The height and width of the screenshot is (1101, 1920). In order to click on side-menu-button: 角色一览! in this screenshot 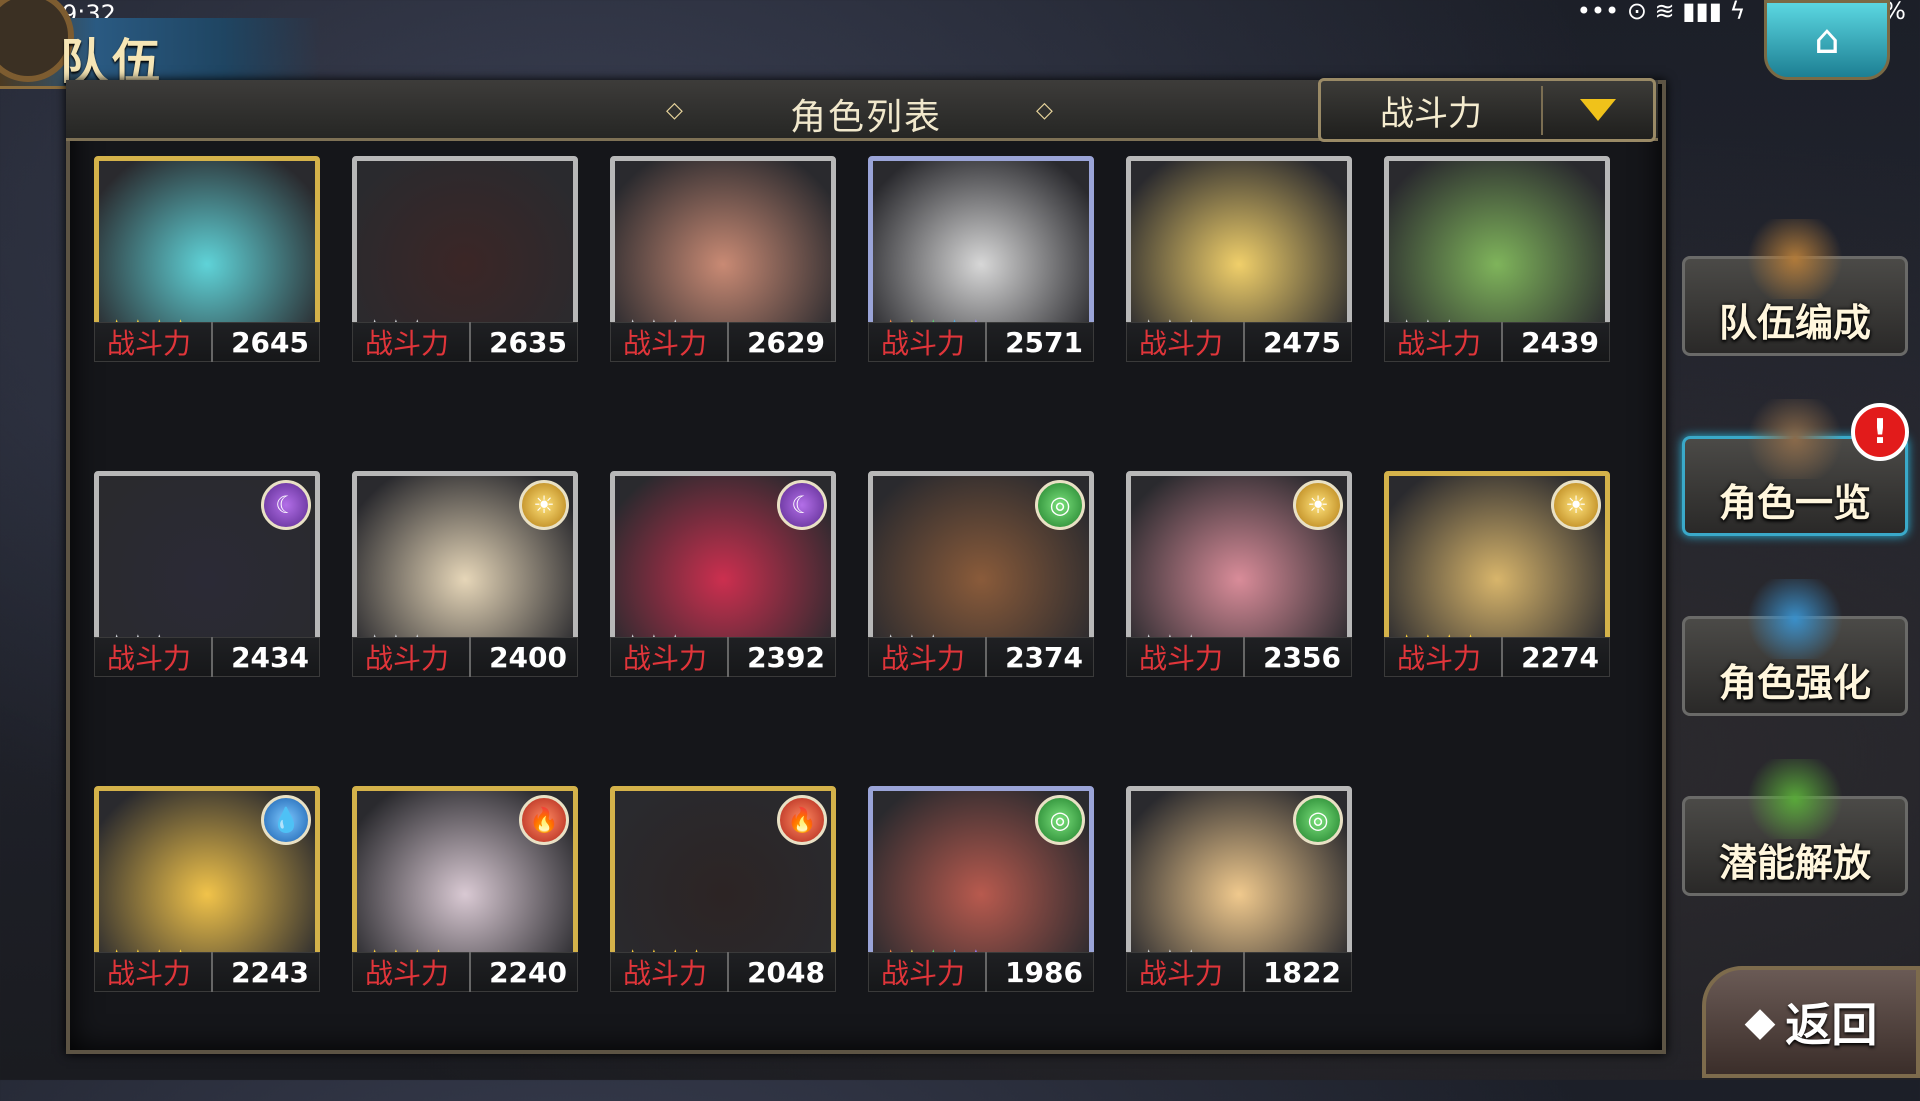, I will do `click(1795, 467)`.